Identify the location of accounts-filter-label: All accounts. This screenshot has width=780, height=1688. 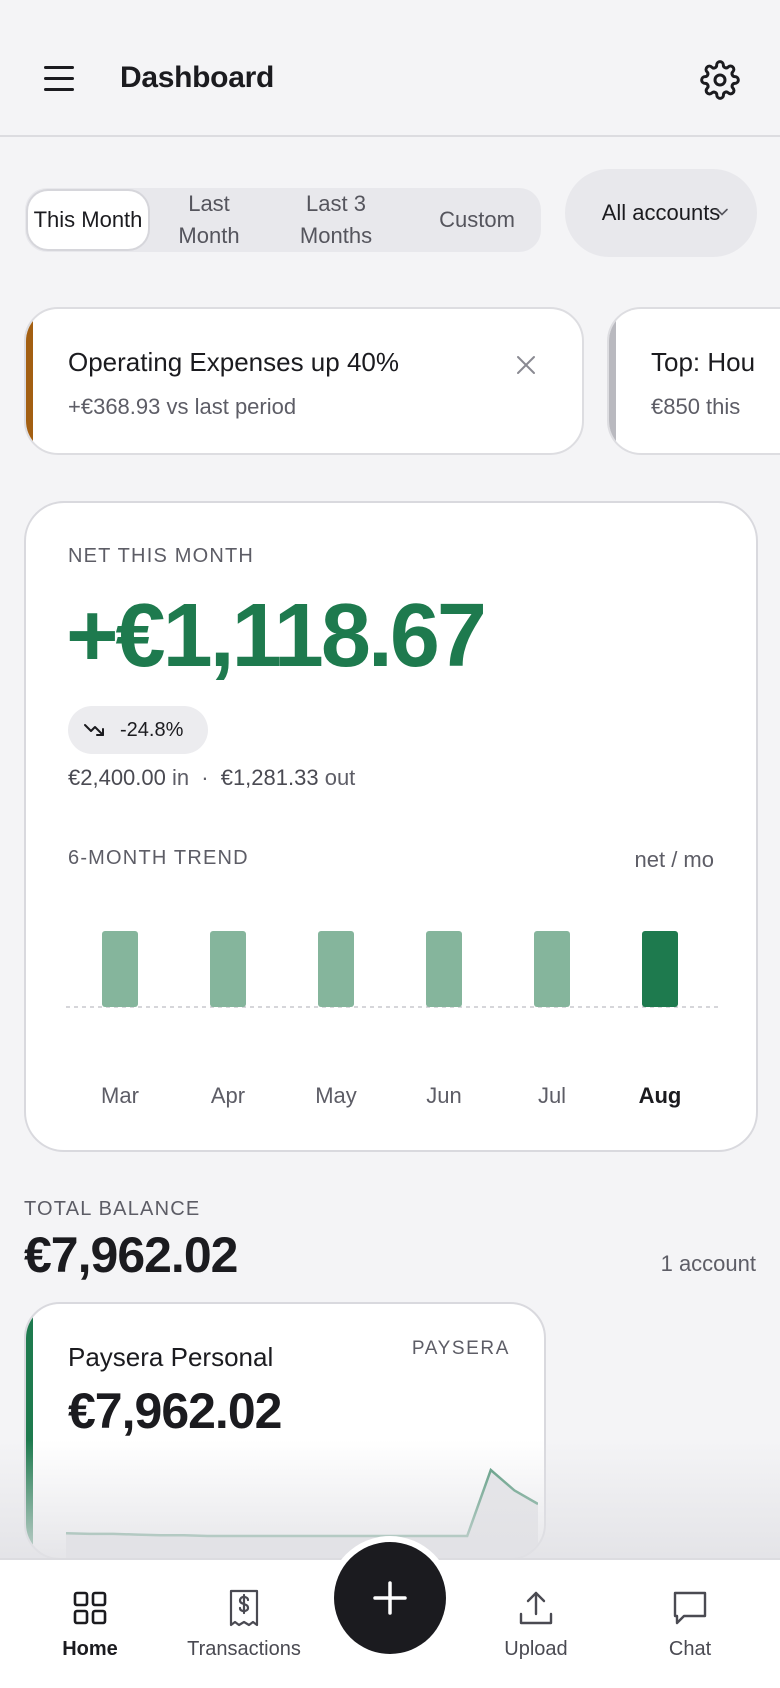
(661, 212).